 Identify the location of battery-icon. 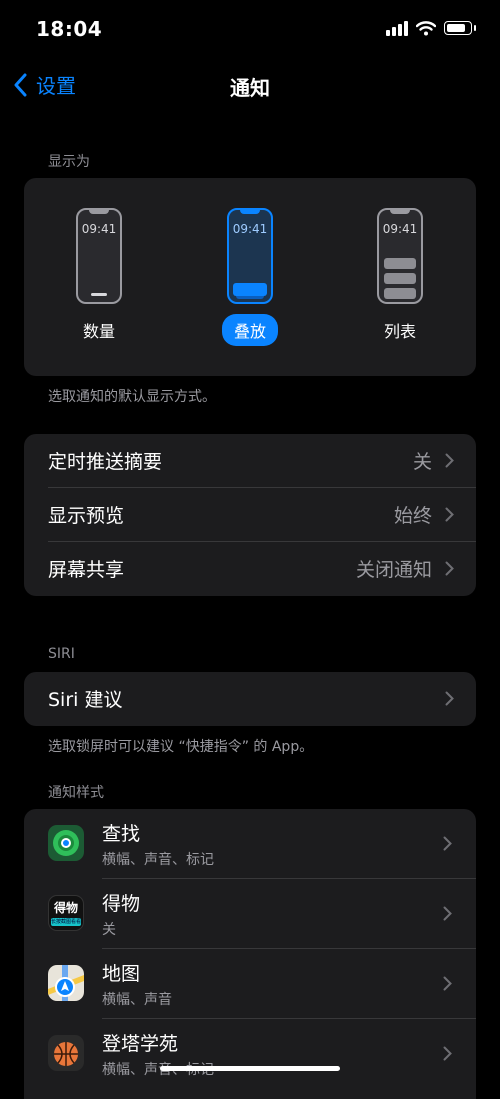
(460, 28).